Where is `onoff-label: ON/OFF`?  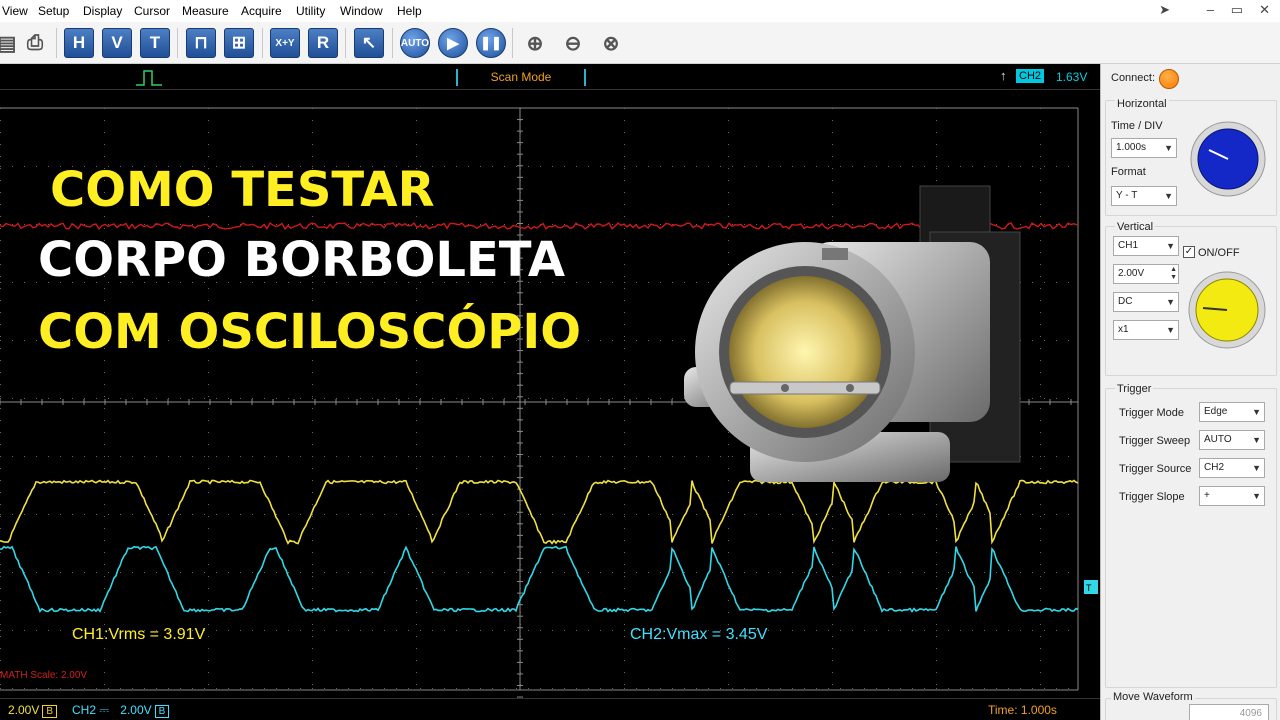 onoff-label: ON/OFF is located at coordinates (1219, 253).